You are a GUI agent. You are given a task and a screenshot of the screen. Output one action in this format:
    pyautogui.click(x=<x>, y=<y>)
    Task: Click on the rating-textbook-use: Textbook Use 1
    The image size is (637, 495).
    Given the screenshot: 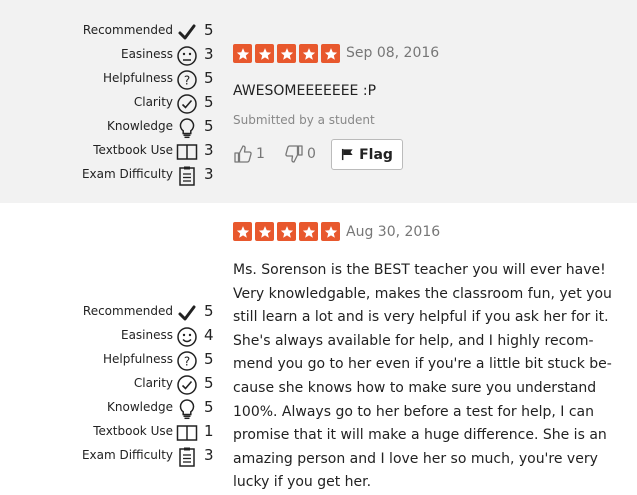 What is the action you would take?
    pyautogui.click(x=110, y=433)
    